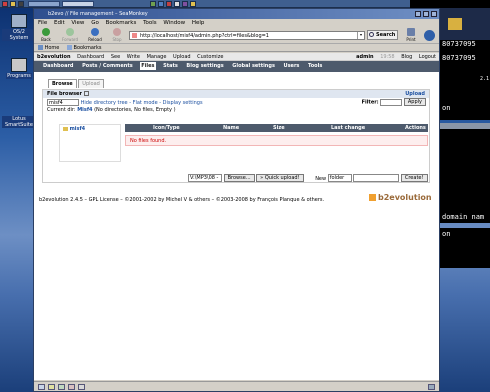 This screenshot has height=392, width=490. I want to click on new-name-input, so click(376, 178).